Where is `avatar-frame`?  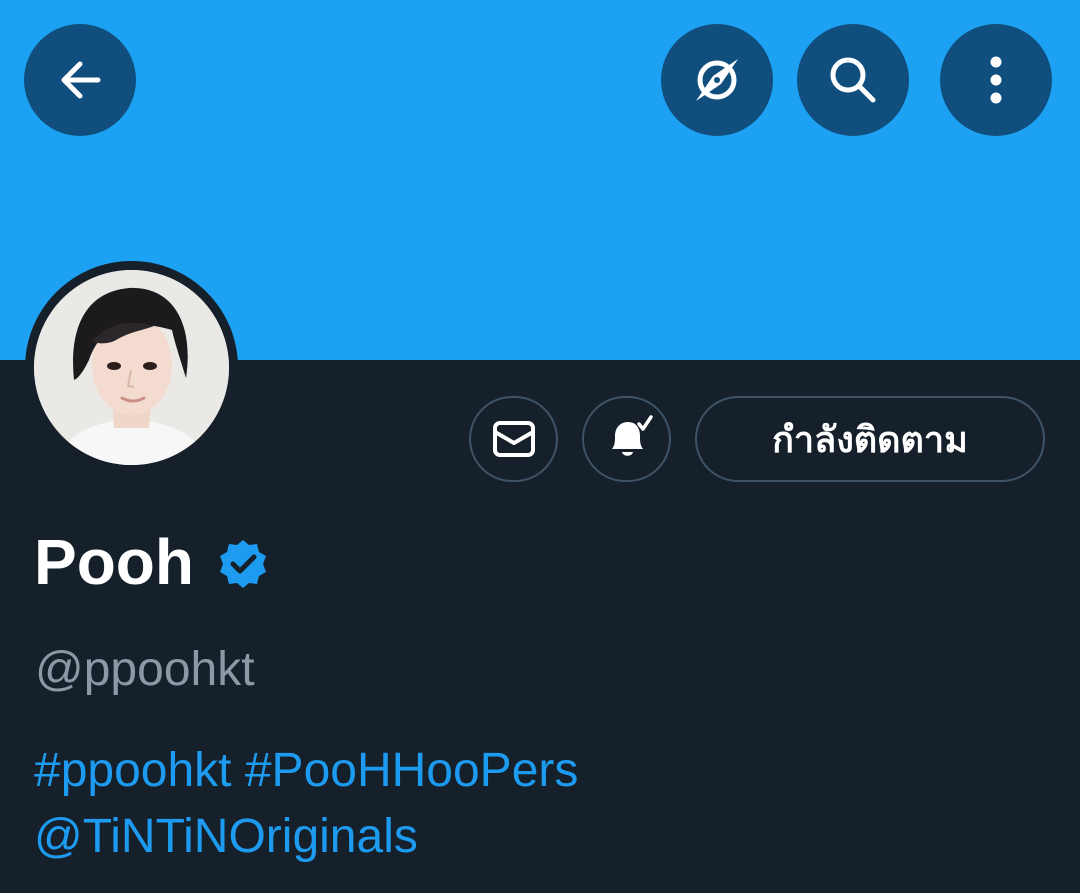
avatar-frame is located at coordinates (131, 367).